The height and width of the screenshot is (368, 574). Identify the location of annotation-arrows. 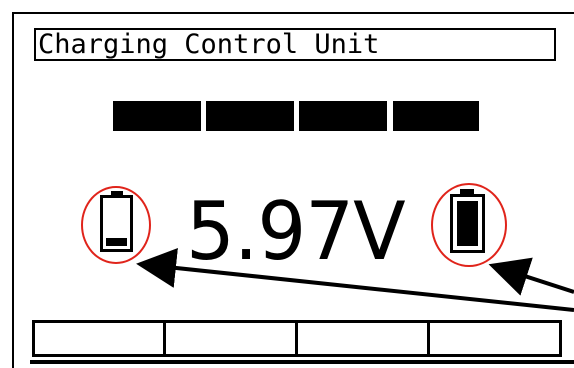
(355, 280).